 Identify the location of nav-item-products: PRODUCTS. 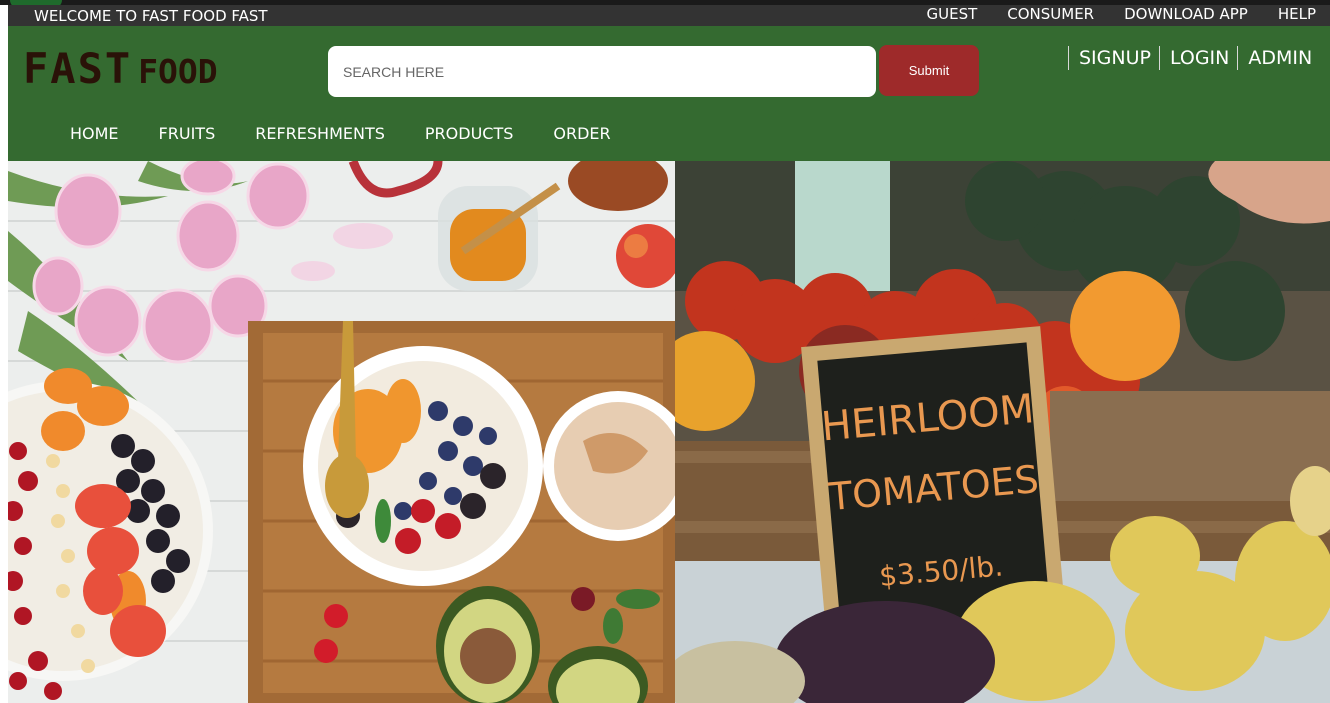
(469, 133).